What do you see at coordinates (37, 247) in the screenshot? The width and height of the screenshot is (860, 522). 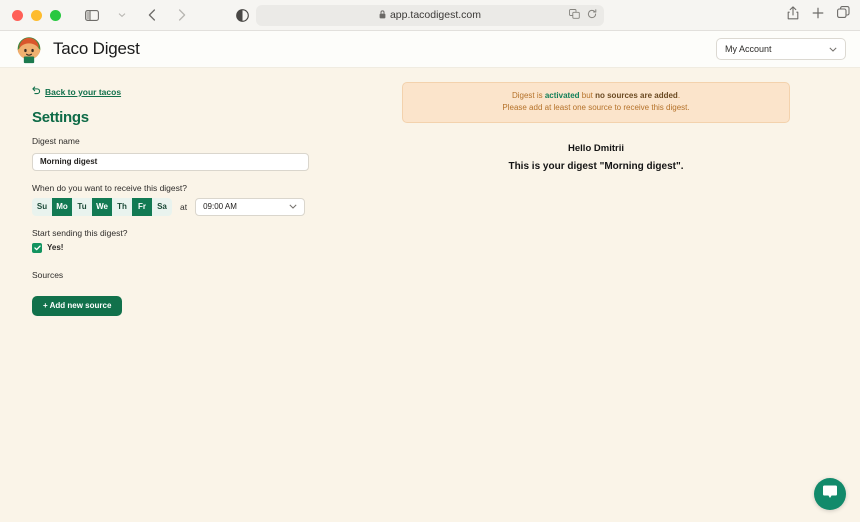 I see `start-sending-checkbox` at bounding box center [37, 247].